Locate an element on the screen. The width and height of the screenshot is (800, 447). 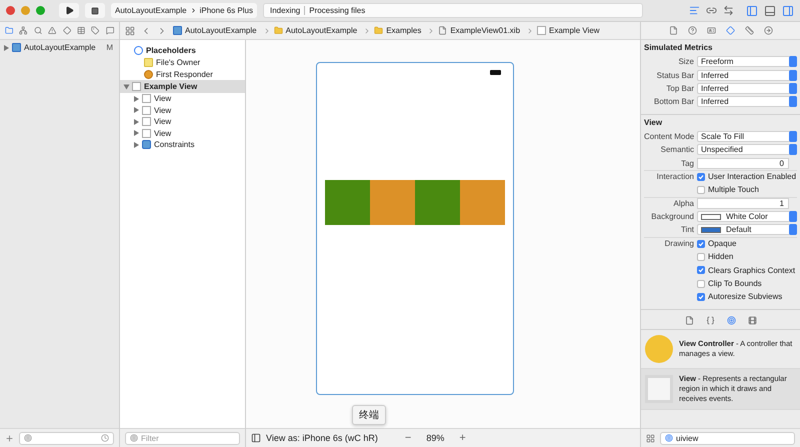
path-item: ExampleView01.xib is located at coordinates (485, 30).